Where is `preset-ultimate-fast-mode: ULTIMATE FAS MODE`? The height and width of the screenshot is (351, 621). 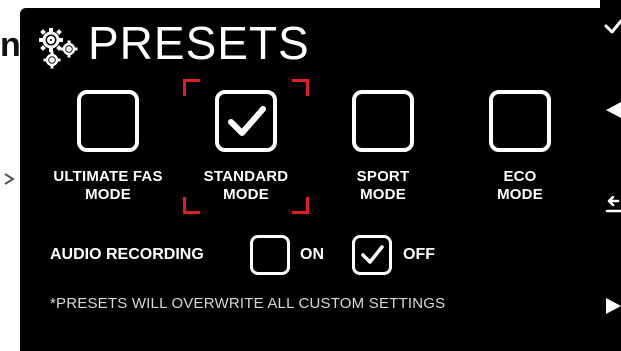 preset-ultimate-fast-mode: ULTIMATE FAS MODE is located at coordinates (108, 147).